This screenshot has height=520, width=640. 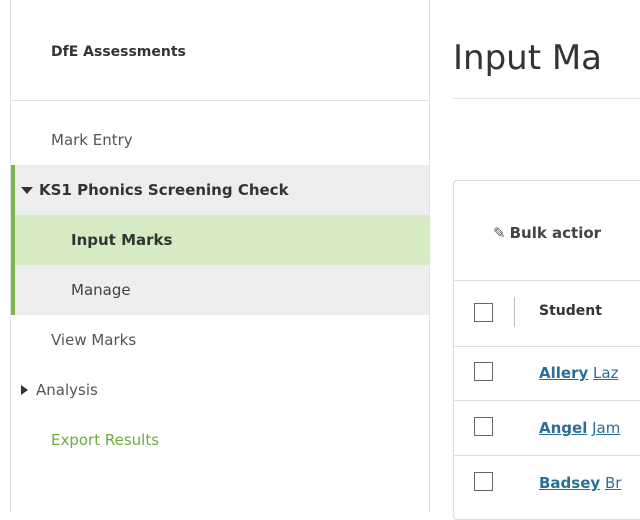 I want to click on student-forename-link: Br, so click(x=613, y=483).